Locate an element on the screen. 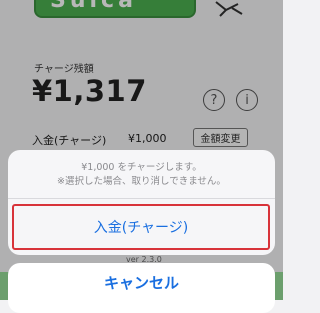 This screenshot has width=320, height=313. charge-confirm-button: 入金(チャージ) is located at coordinates (141, 227).